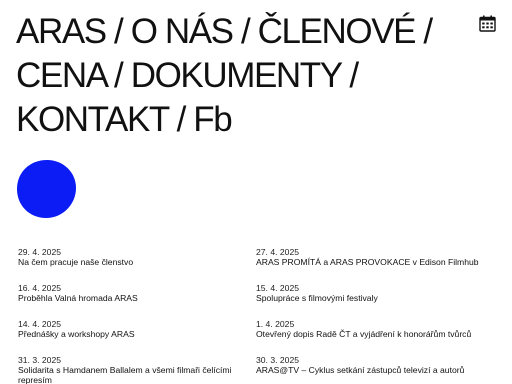 The width and height of the screenshot is (512, 384). What do you see at coordinates (93, 119) in the screenshot?
I see `nav-link-kontakt: KONTAKT` at bounding box center [93, 119].